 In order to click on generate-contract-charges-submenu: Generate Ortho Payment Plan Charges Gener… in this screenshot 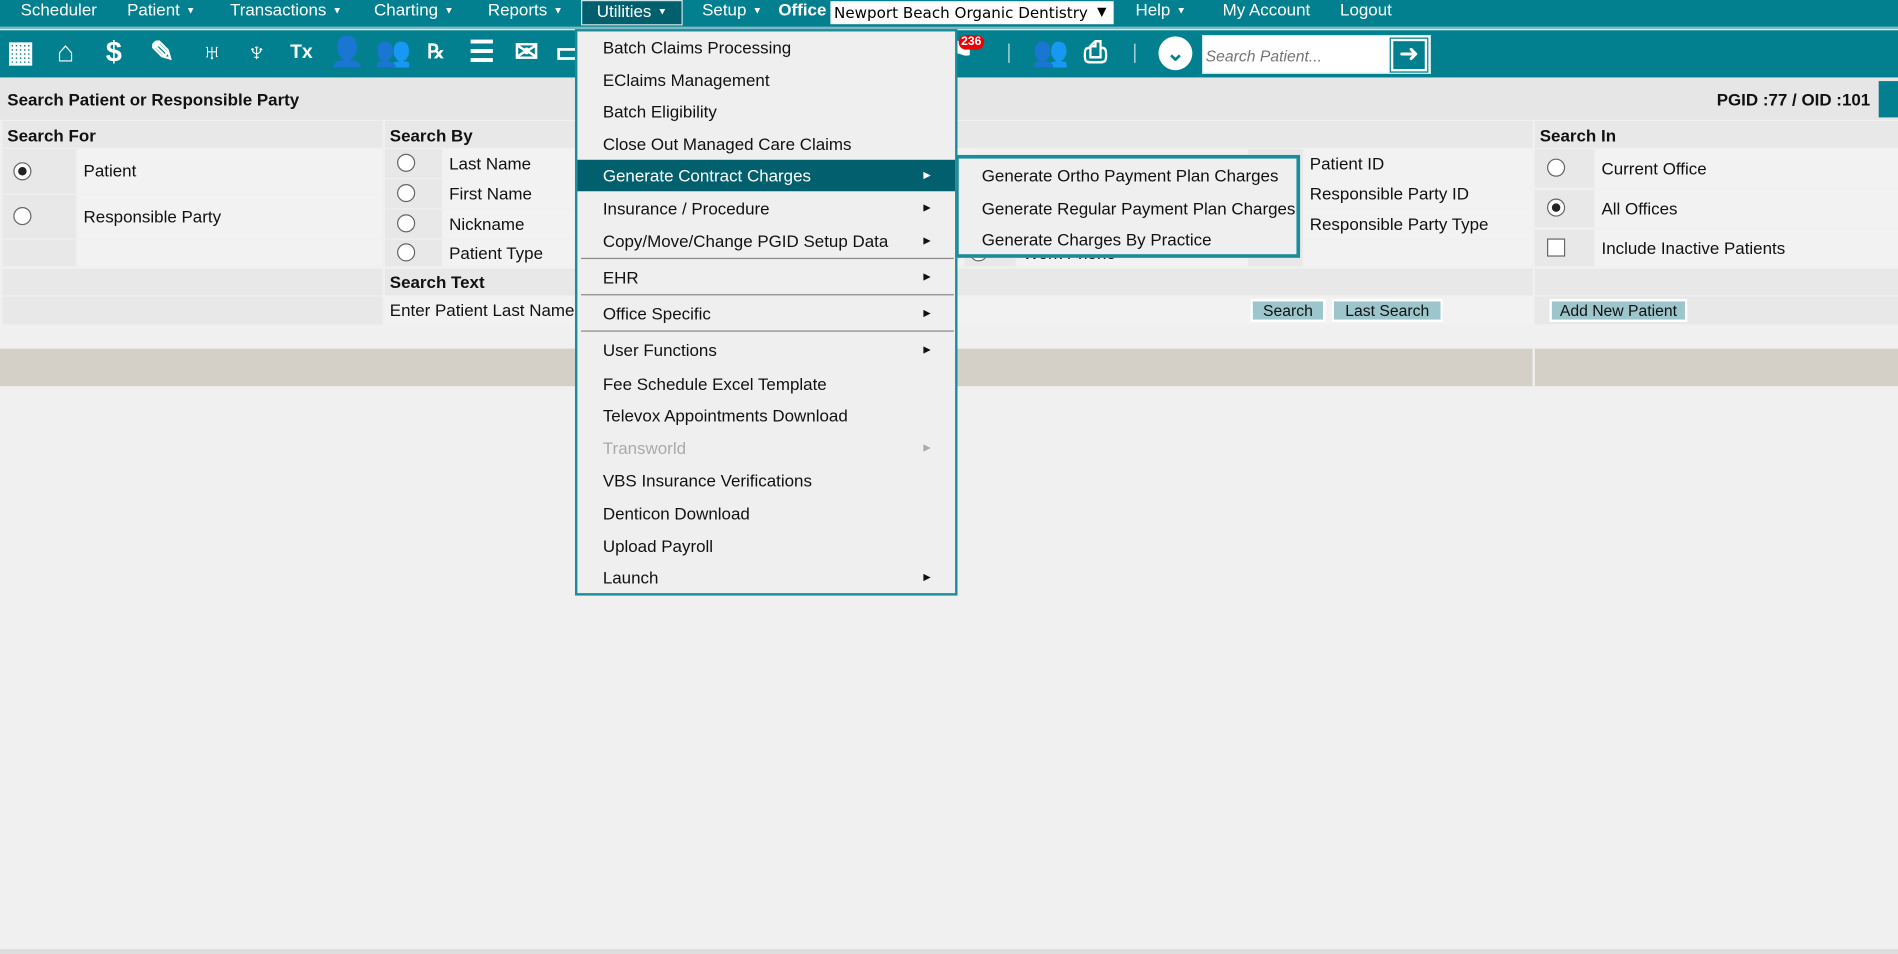, I will do `click(1128, 206)`.